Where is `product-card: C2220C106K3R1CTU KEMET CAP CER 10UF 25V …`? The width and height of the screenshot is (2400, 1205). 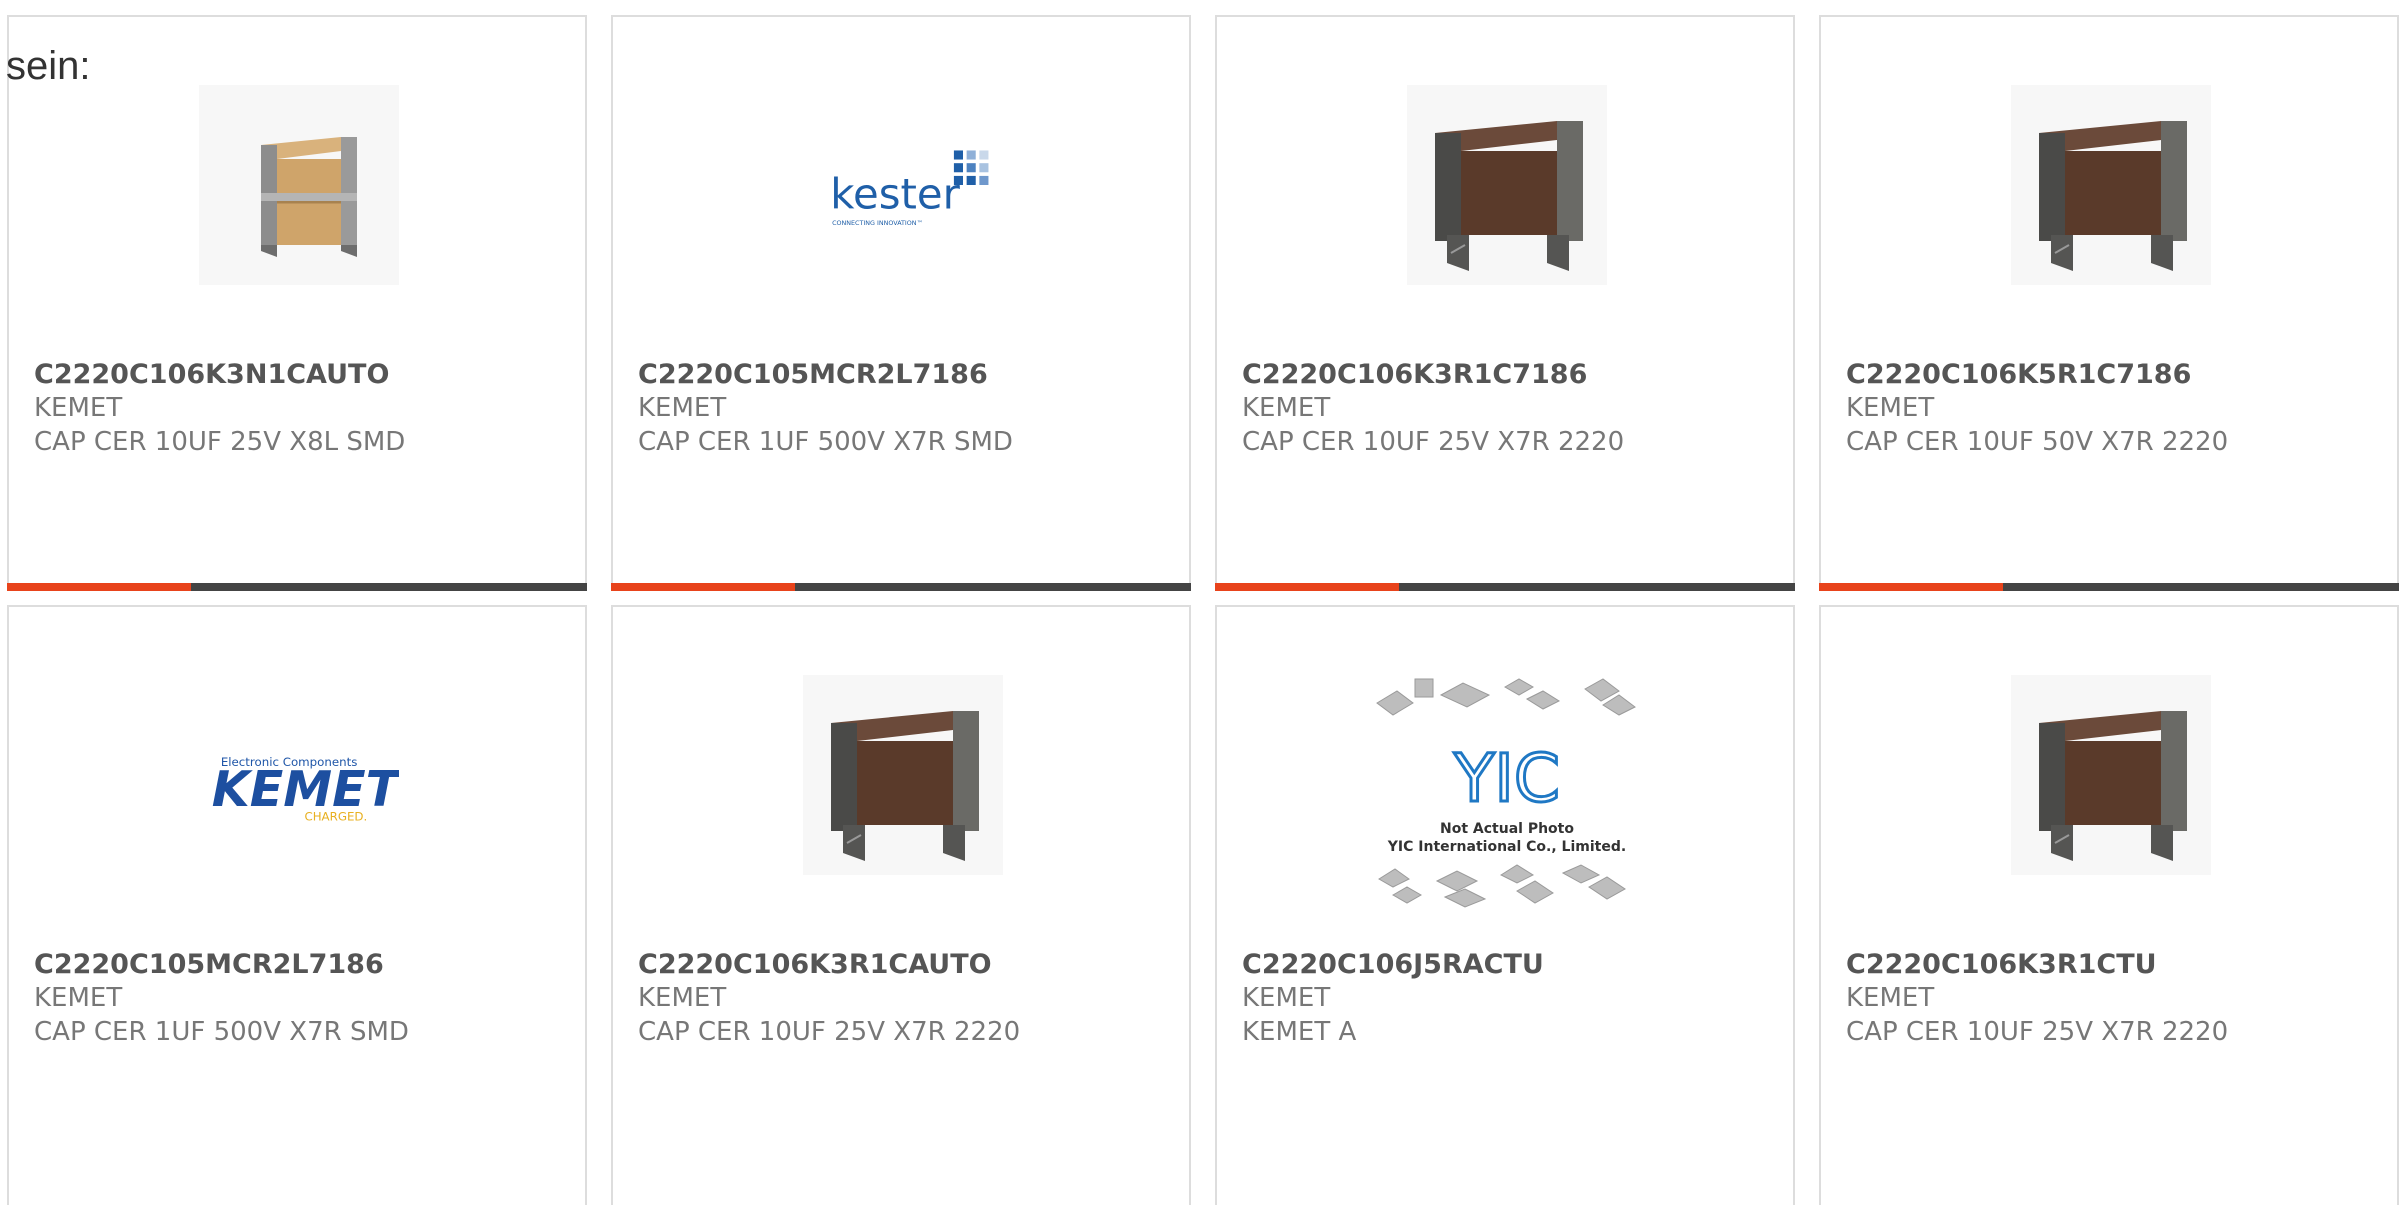
product-card: C2220C106K3R1CTU KEMET CAP CER 10UF 25V … is located at coordinates (2109, 905).